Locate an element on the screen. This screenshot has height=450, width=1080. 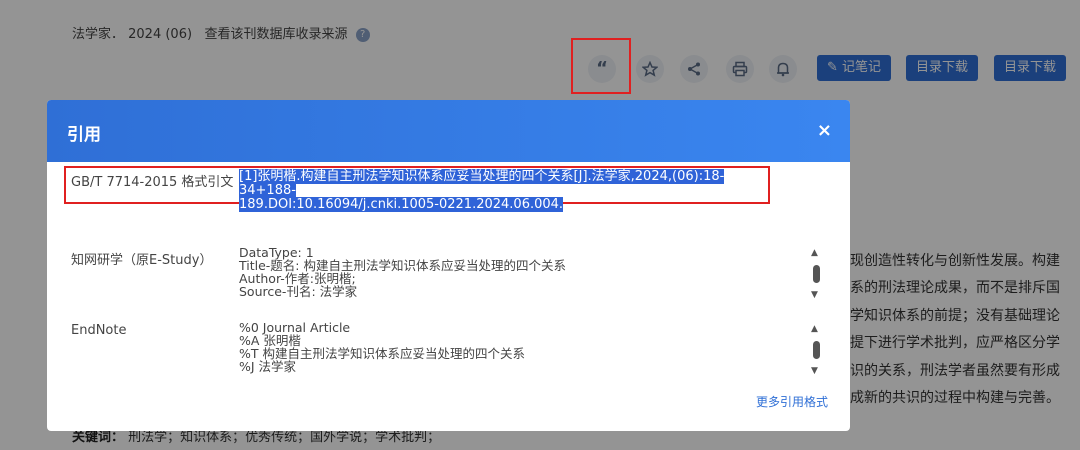
estudy-format-label: 知网研学（原E-Study） is located at coordinates (142, 260).